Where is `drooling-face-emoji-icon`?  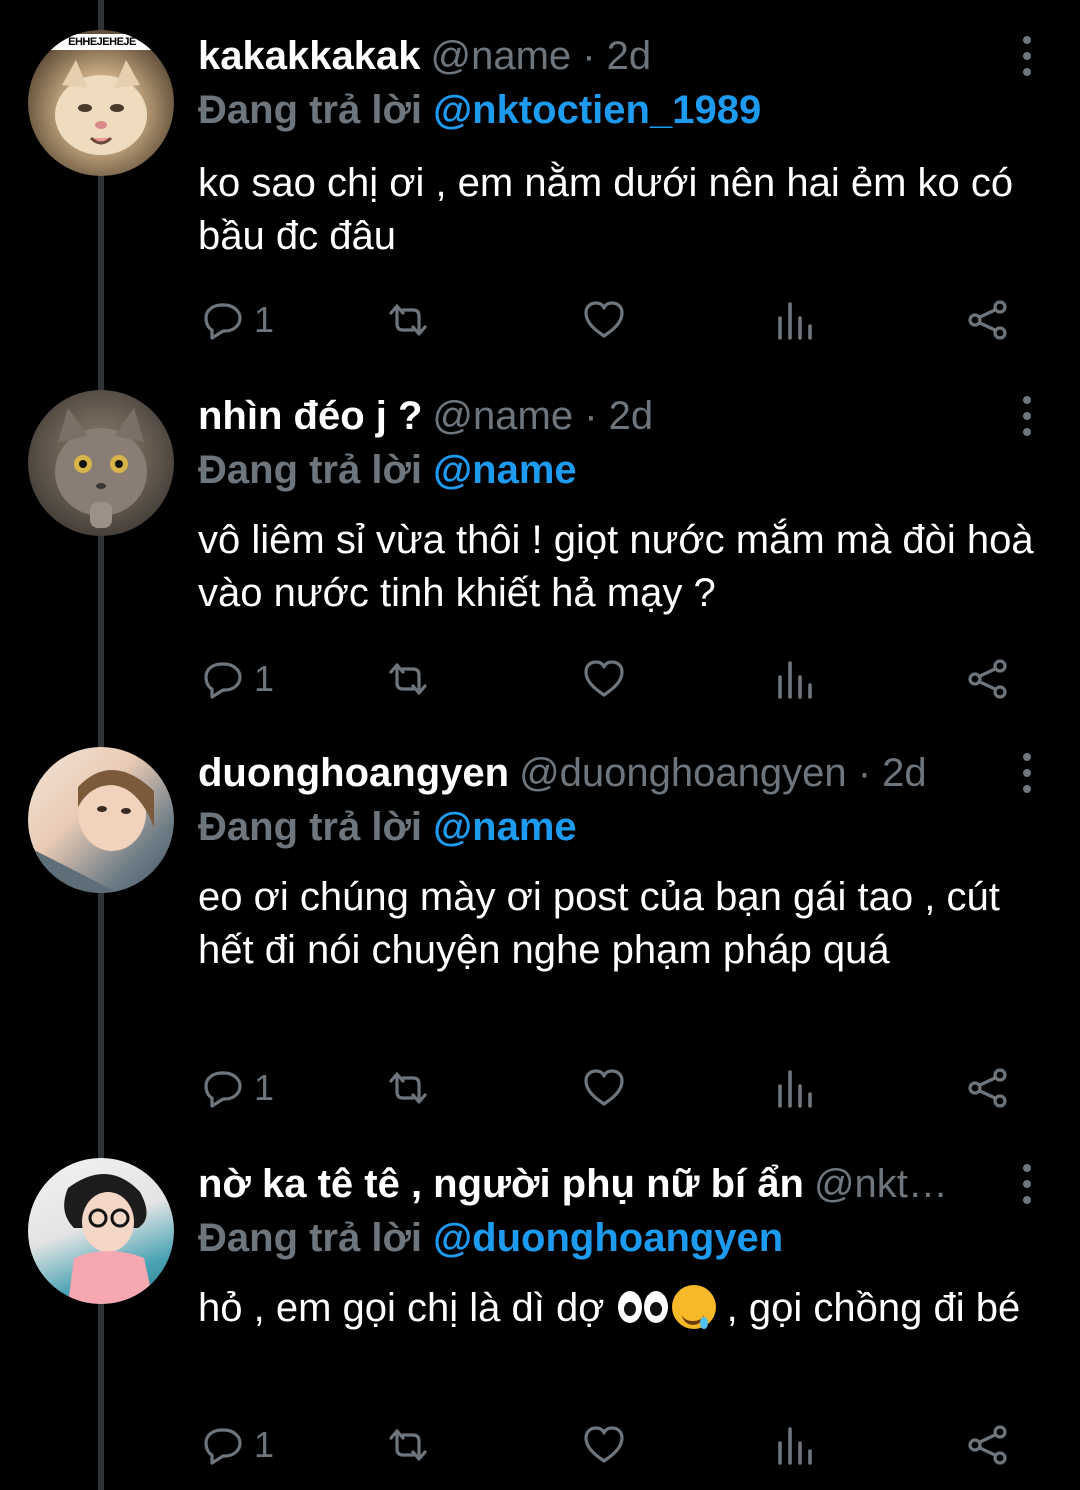
drooling-face-emoji-icon is located at coordinates (693, 1307).